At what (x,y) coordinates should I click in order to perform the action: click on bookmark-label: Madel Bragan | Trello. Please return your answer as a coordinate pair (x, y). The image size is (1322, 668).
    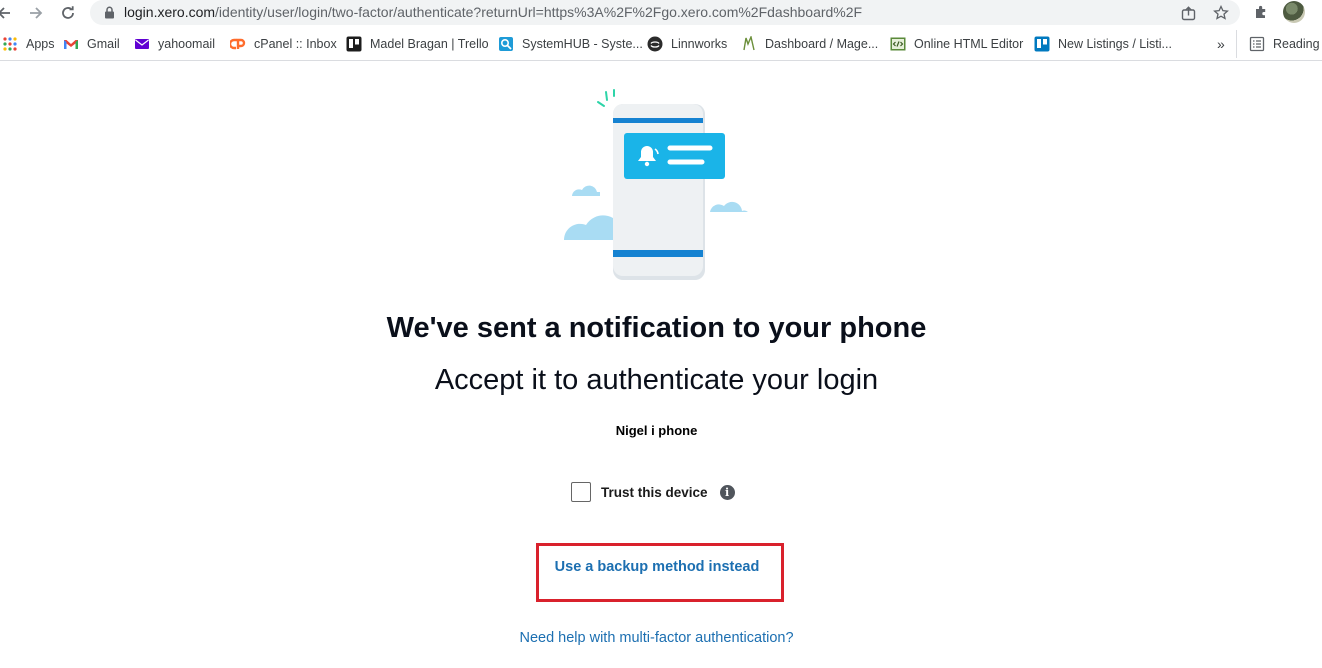
    Looking at the image, I should click on (429, 44).